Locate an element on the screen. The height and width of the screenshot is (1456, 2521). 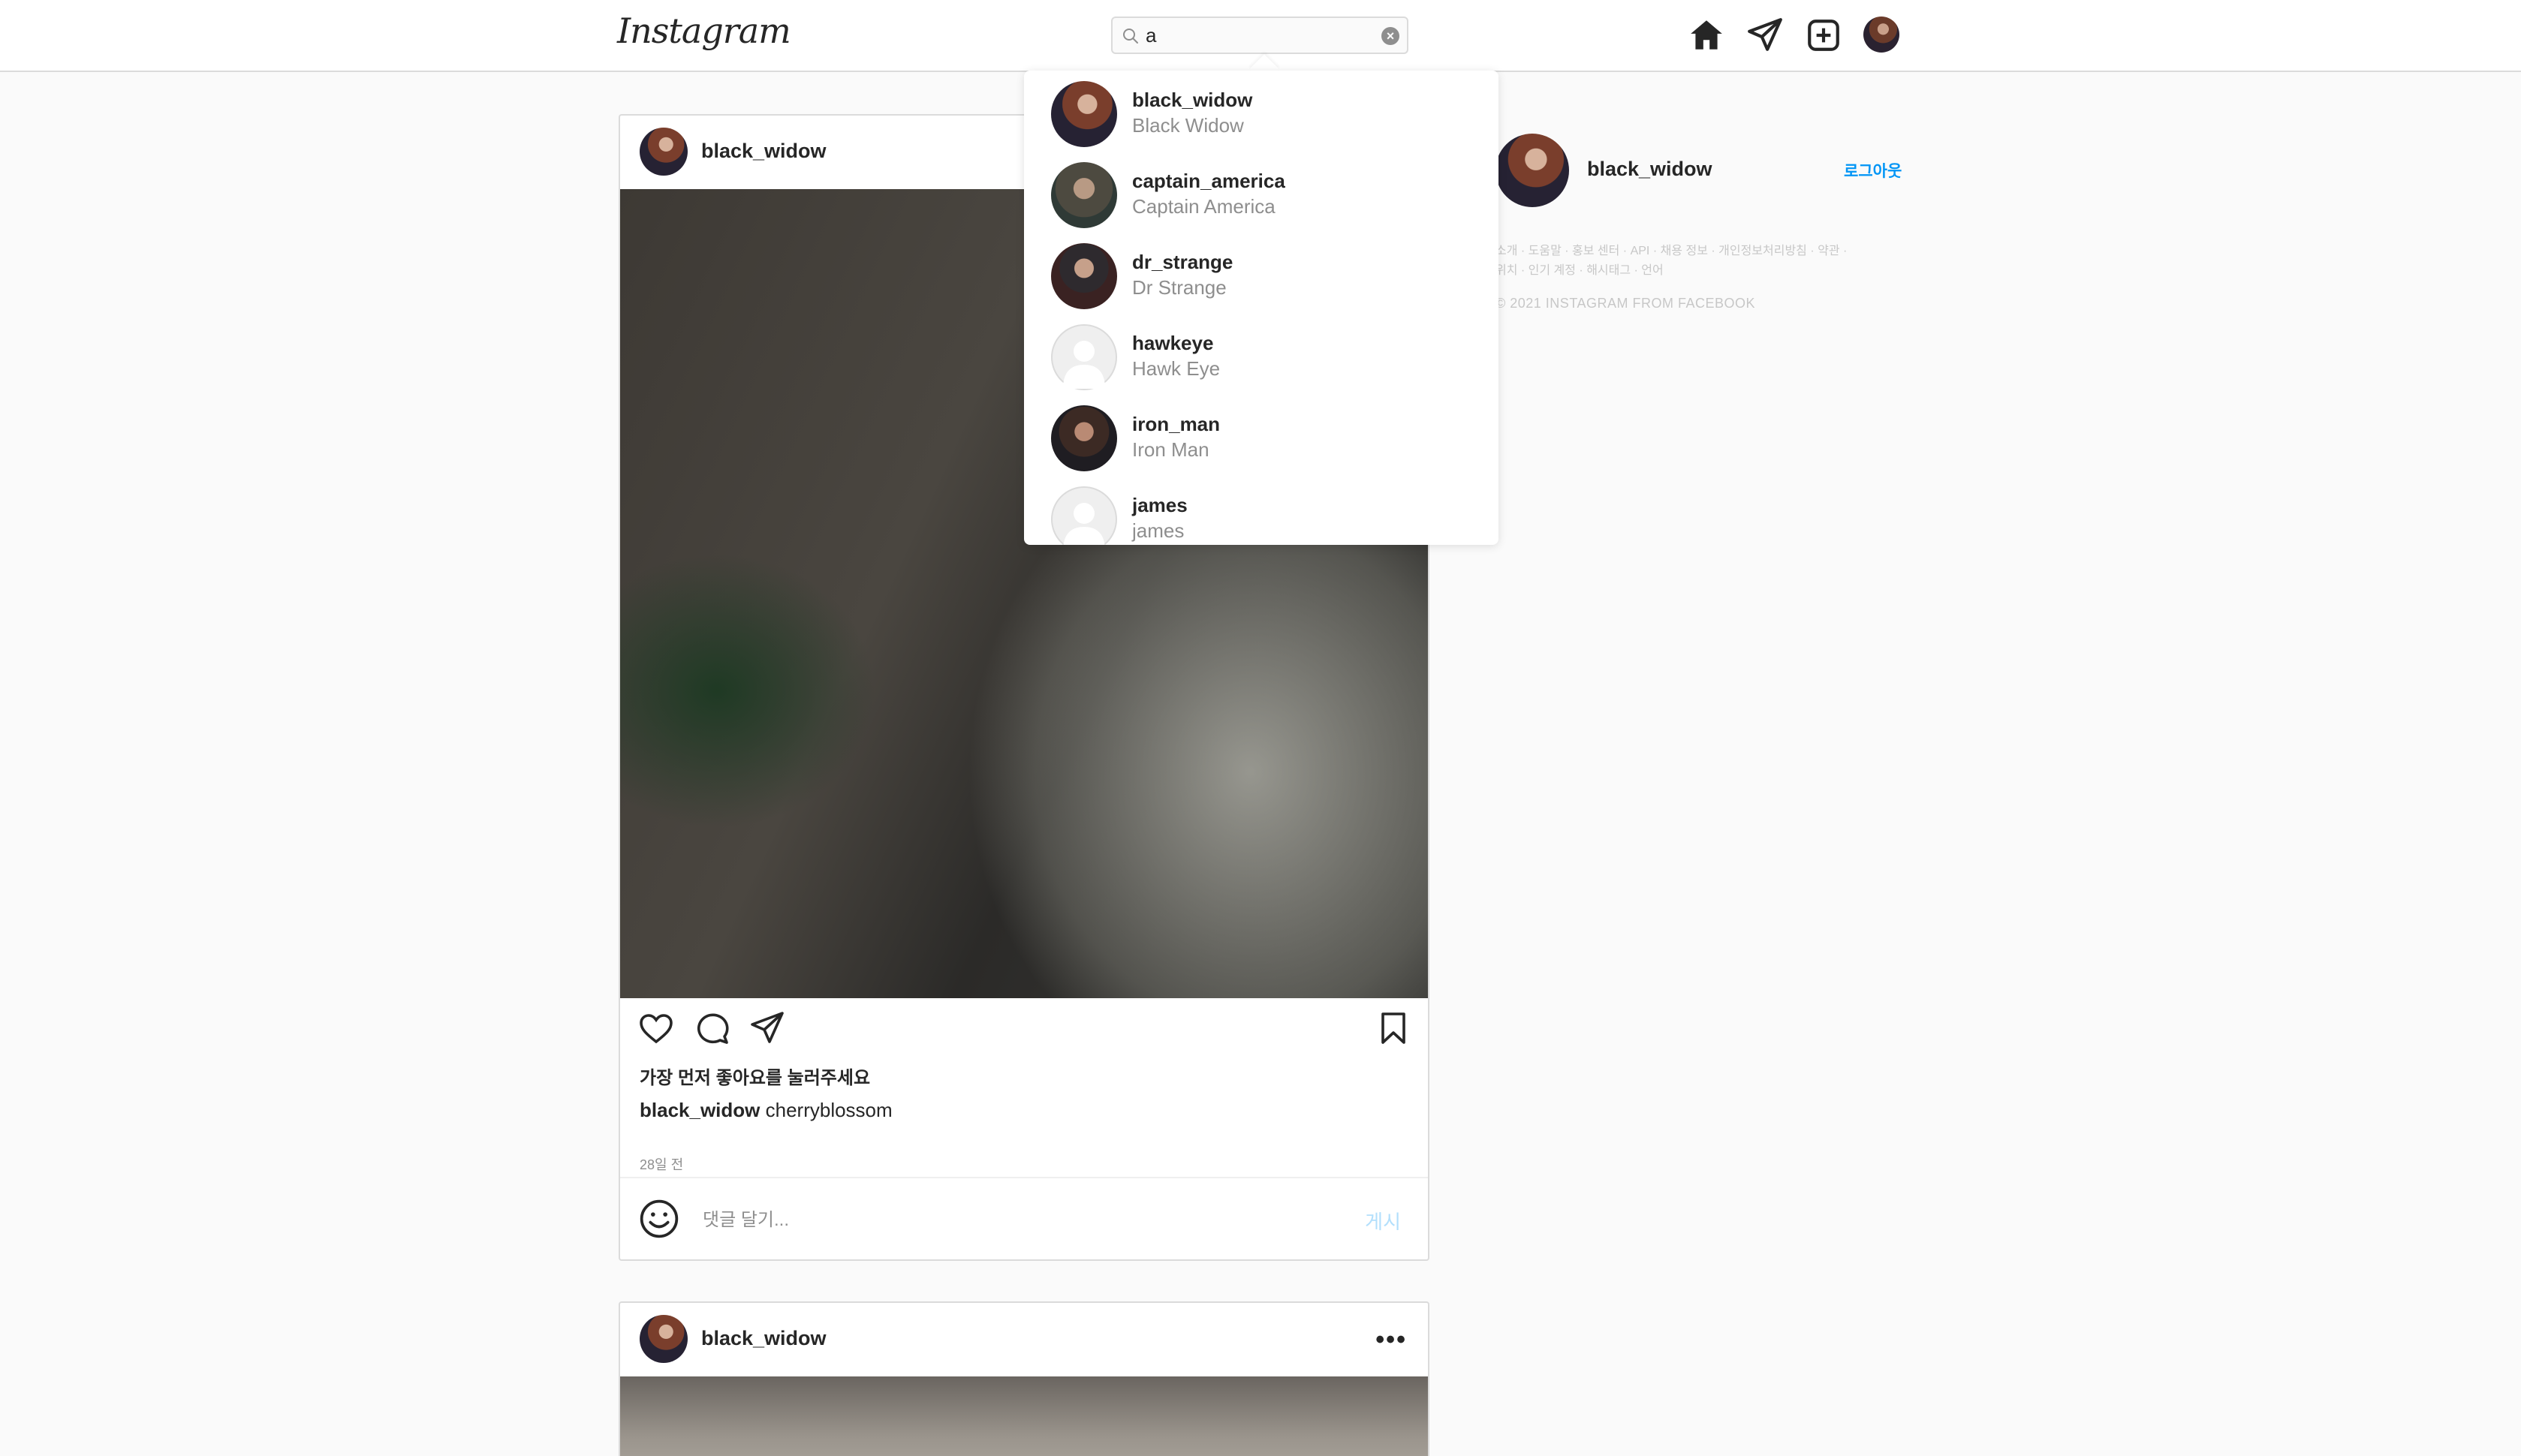
direct-message-icon is located at coordinates (1765, 35).